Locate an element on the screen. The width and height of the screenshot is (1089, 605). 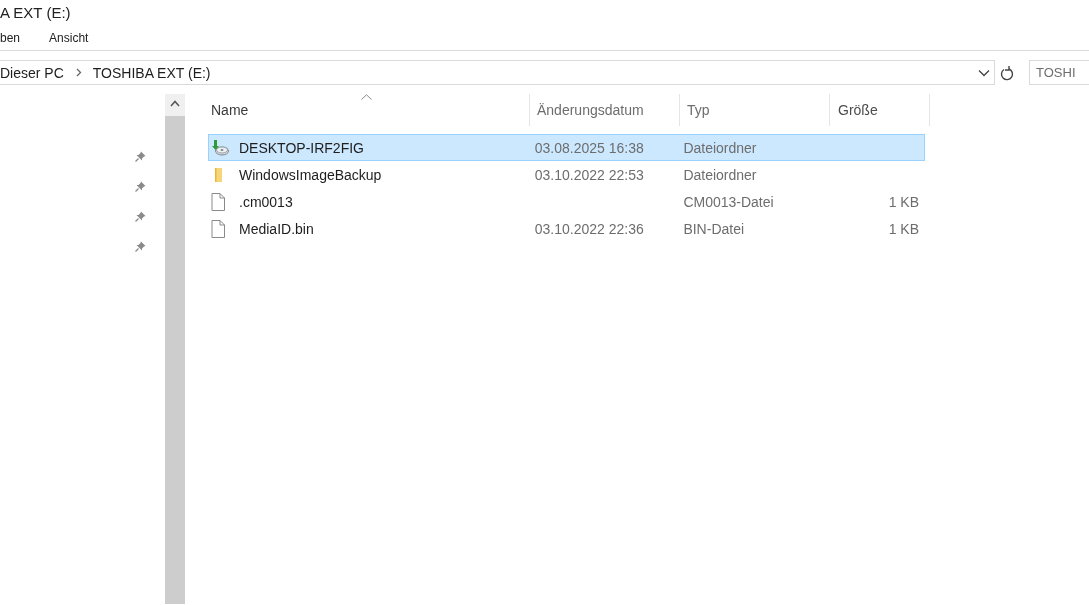
date-modified: 03.10.2022 22:53 is located at coordinates (589, 174).